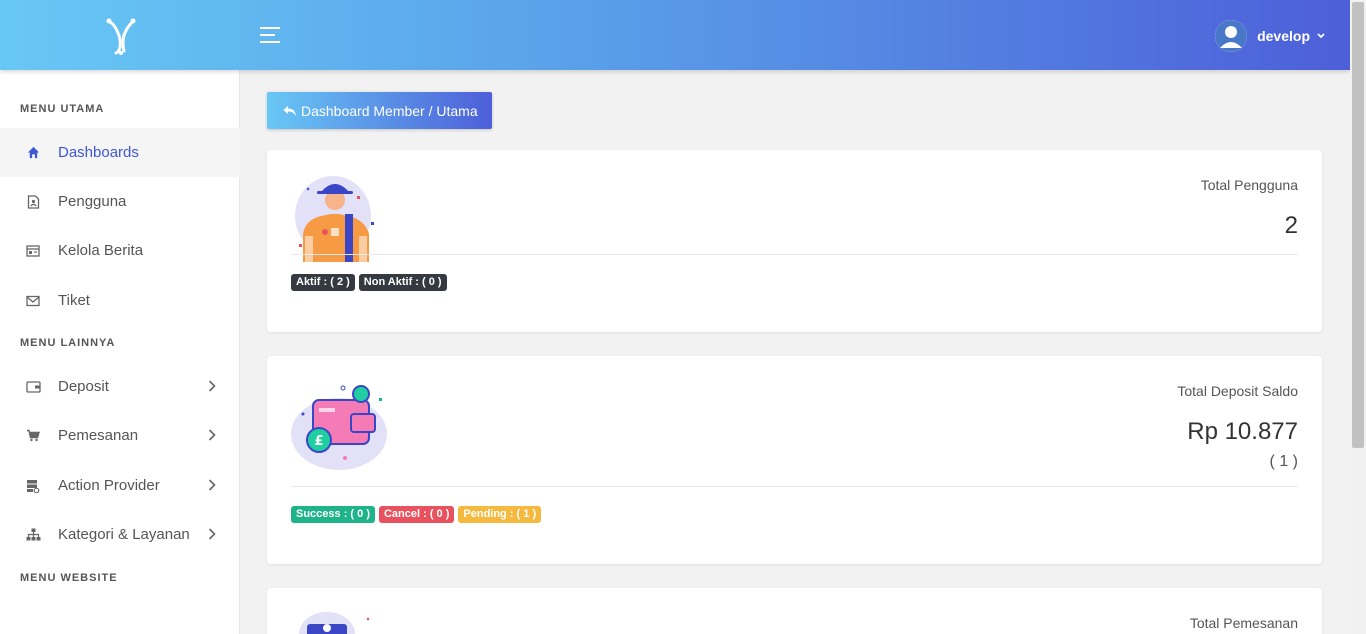 This screenshot has width=1366, height=634. Describe the element at coordinates (98, 152) in the screenshot. I see `sidebar-item-label: Dashboards` at that location.